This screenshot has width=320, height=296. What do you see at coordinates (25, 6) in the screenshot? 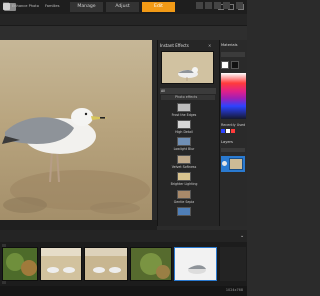
I see `breadcrumb-enhance-photo: Enhance Photo` at bounding box center [25, 6].